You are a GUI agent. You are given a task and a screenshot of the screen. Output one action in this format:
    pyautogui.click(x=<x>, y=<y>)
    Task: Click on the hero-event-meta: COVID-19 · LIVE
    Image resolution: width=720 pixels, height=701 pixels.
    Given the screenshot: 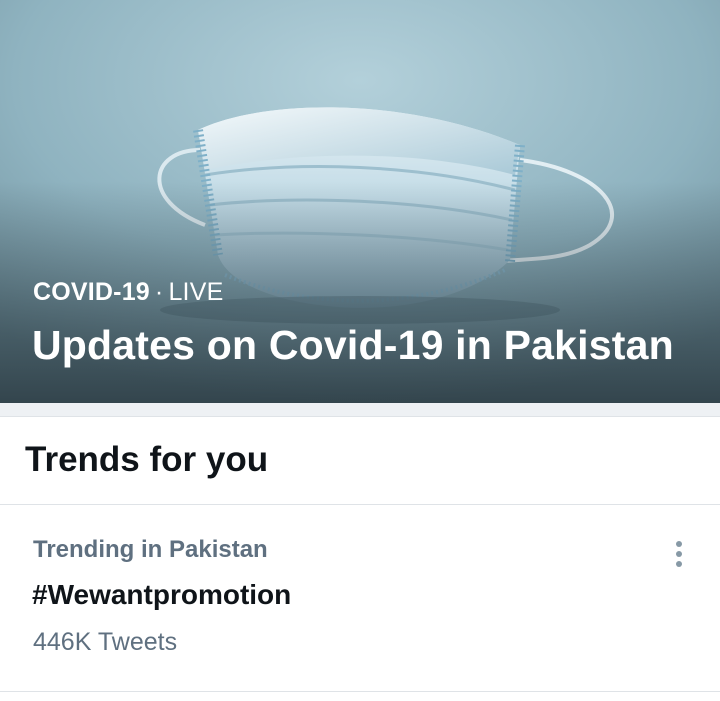 What is the action you would take?
    pyautogui.click(x=128, y=292)
    